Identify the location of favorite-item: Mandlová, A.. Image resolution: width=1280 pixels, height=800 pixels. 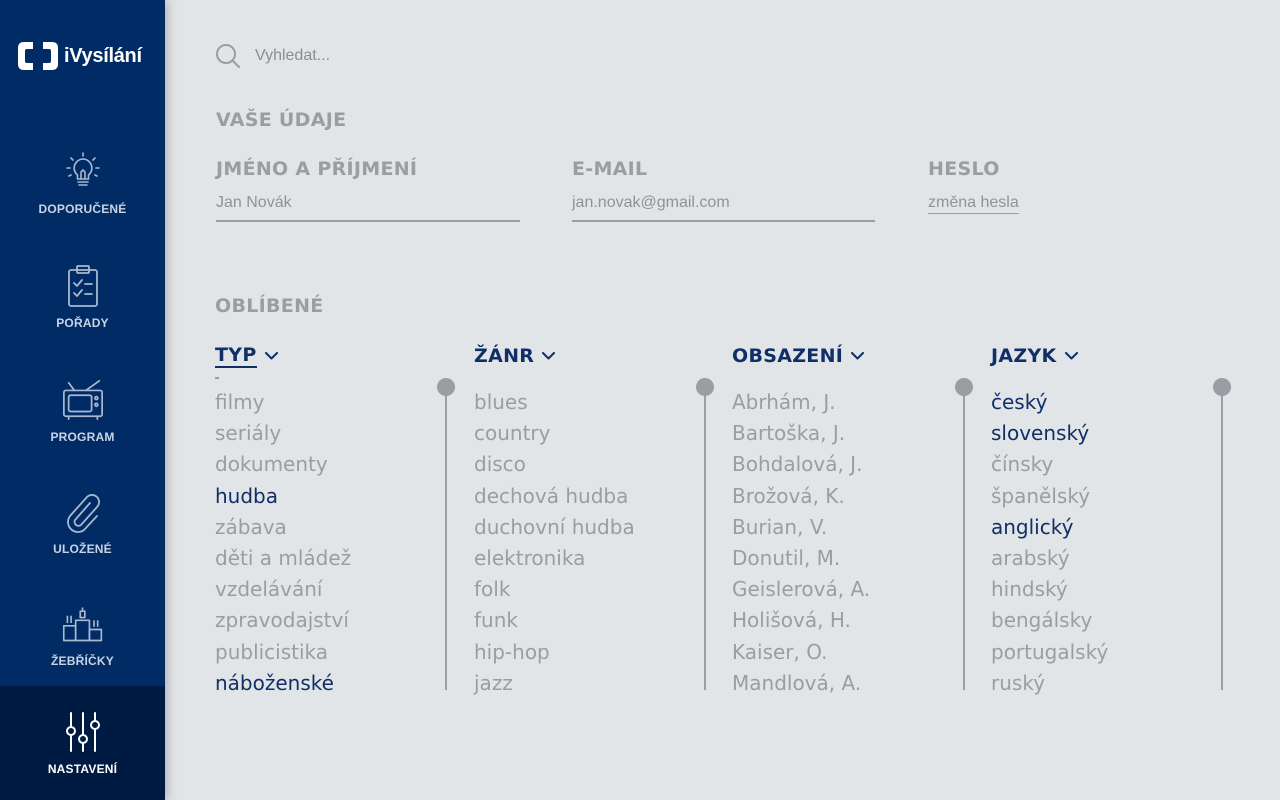
(801, 683).